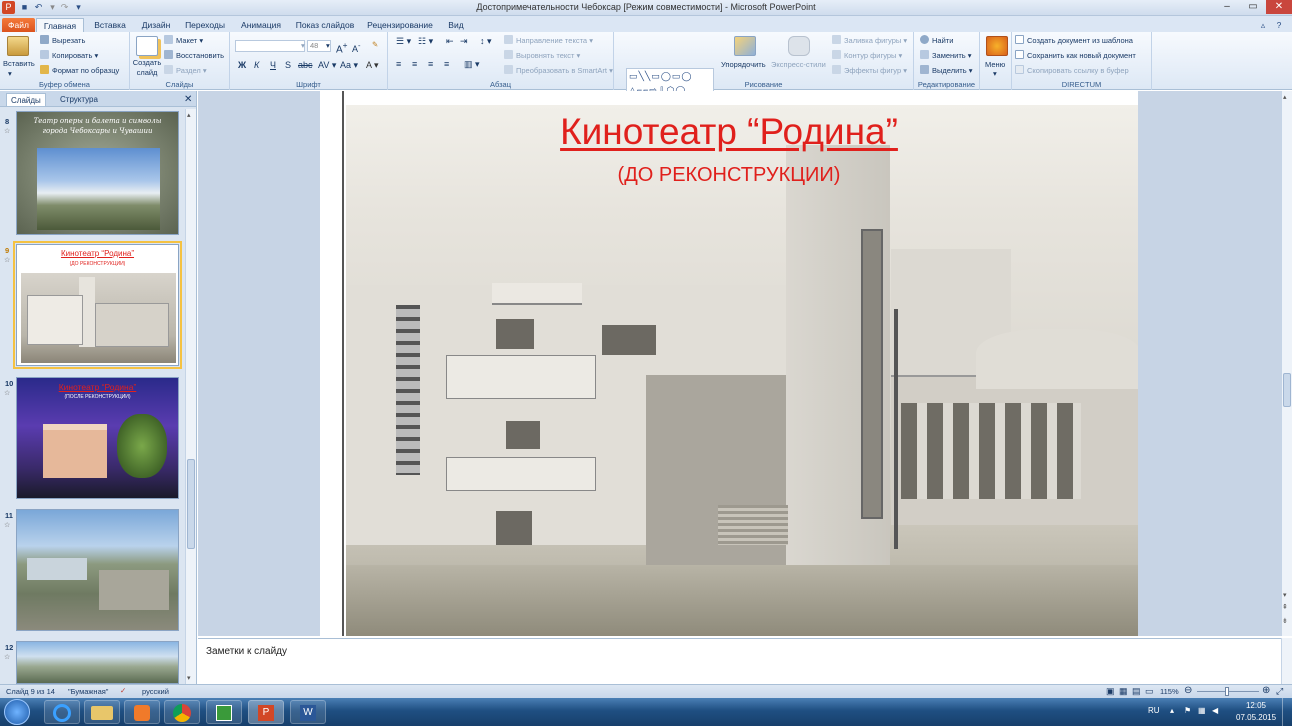  I want to click on help-icon: ?, so click(1279, 25).